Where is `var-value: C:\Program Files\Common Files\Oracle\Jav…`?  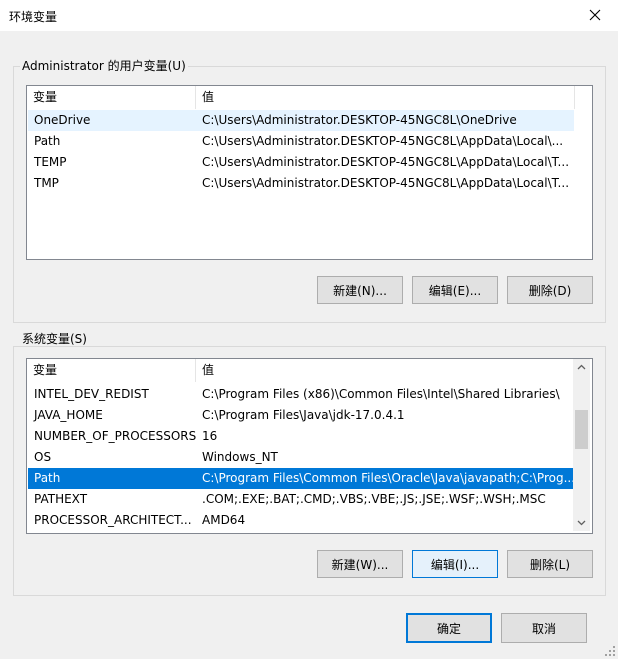
var-value: C:\Program Files\Common Files\Oracle\Jav… is located at coordinates (389, 478).